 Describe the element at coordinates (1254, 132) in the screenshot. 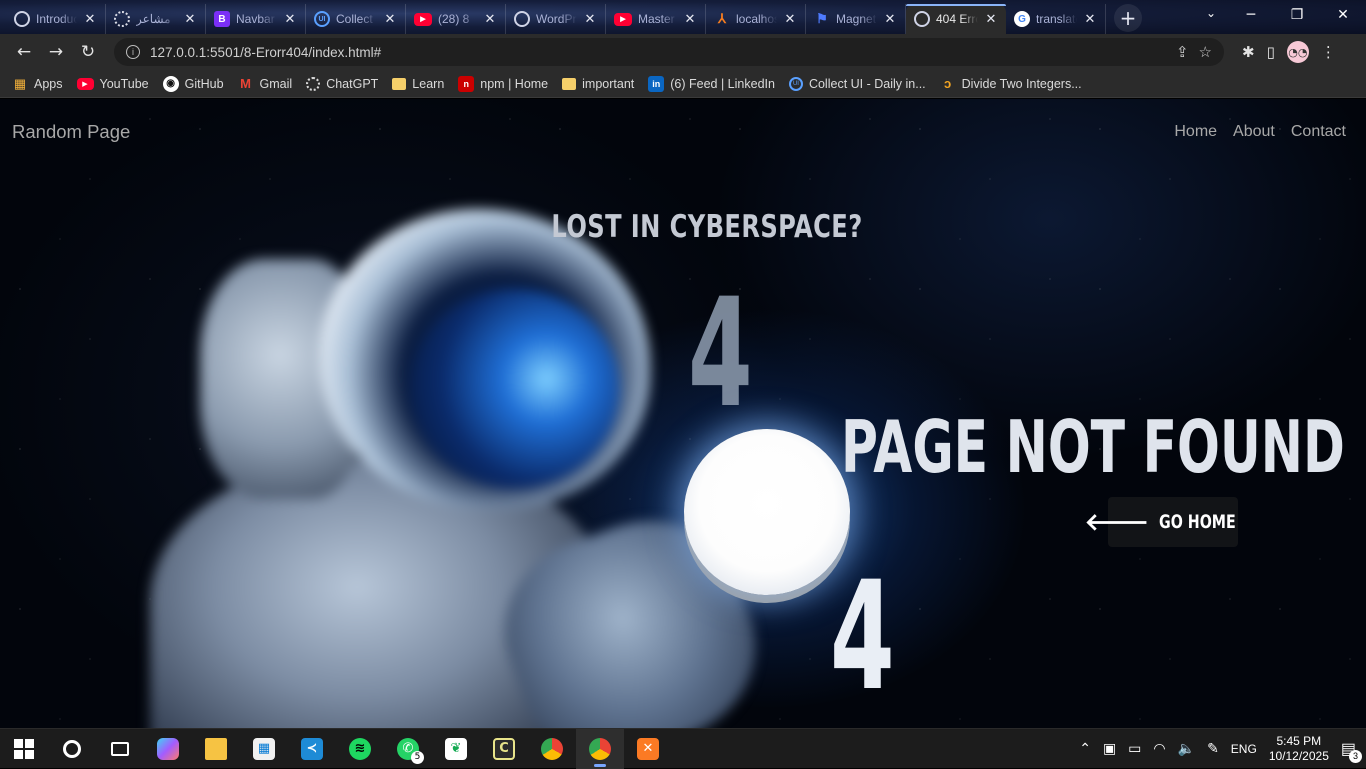

I see `nav-link-about: About` at that location.